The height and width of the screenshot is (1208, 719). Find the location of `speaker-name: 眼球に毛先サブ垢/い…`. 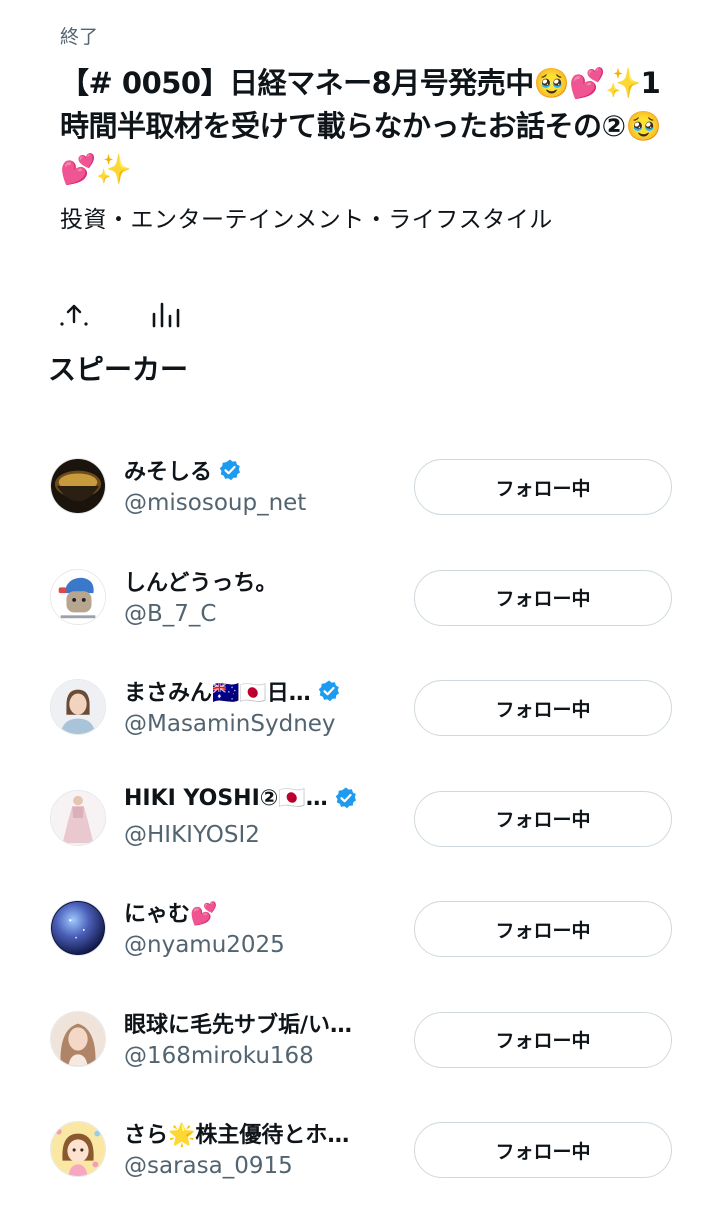

speaker-name: 眼球に毛先サブ垢/い… is located at coordinates (238, 1025).